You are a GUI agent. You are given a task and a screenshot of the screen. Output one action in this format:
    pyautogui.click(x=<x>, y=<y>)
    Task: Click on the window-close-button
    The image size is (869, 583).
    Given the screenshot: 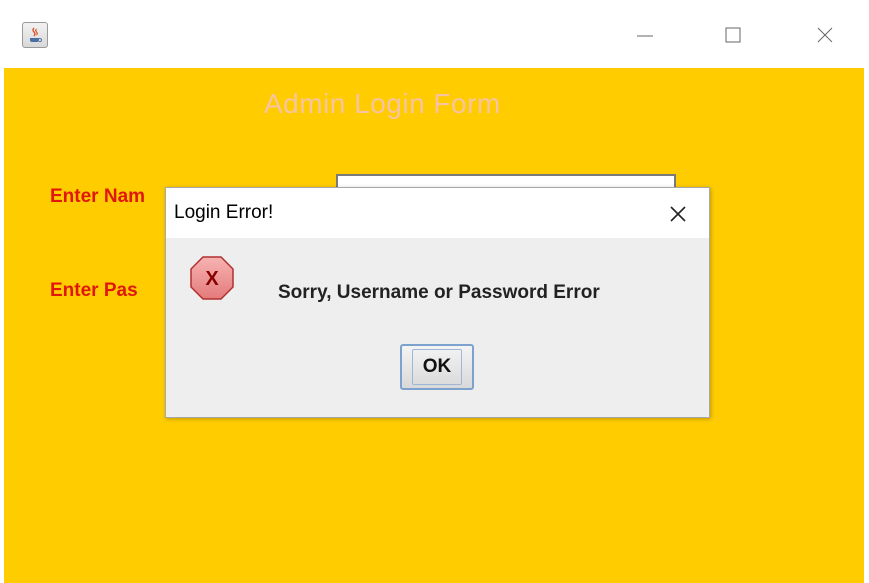 What is the action you would take?
    pyautogui.click(x=825, y=35)
    